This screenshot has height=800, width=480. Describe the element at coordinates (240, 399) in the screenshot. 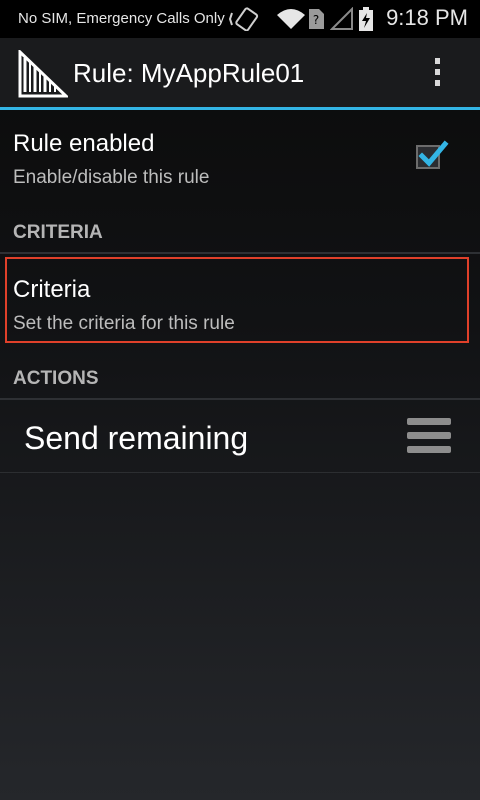

I see `actions-section-divider` at that location.